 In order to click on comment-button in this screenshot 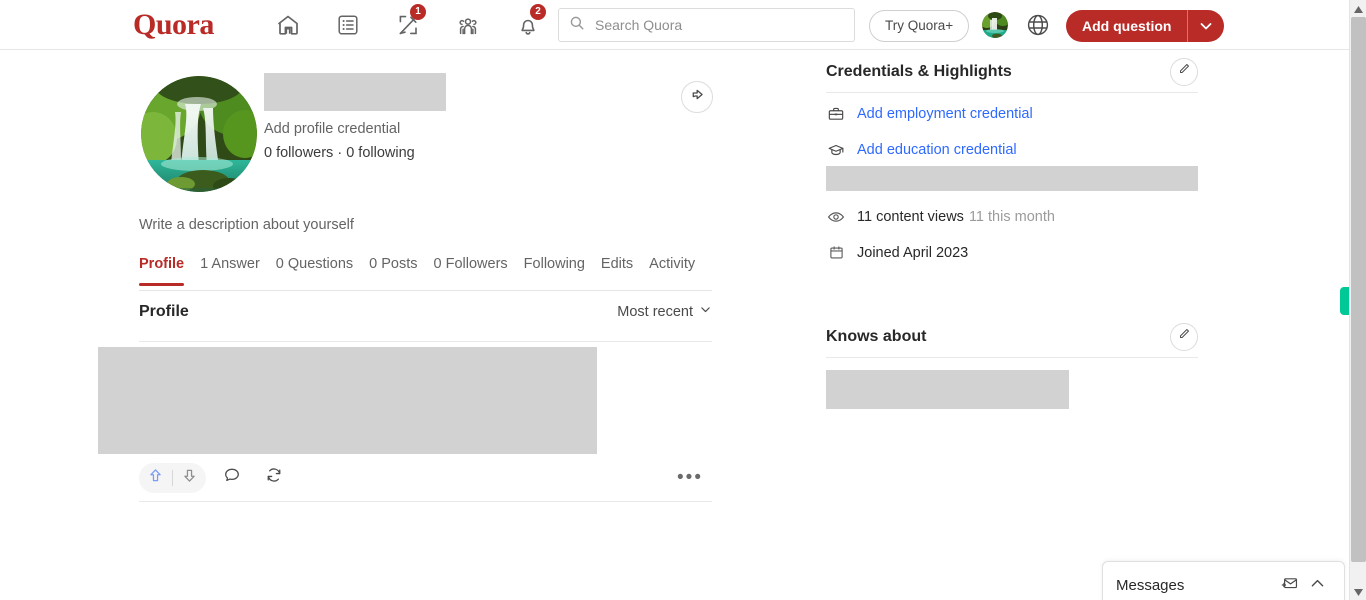, I will do `click(232, 478)`.